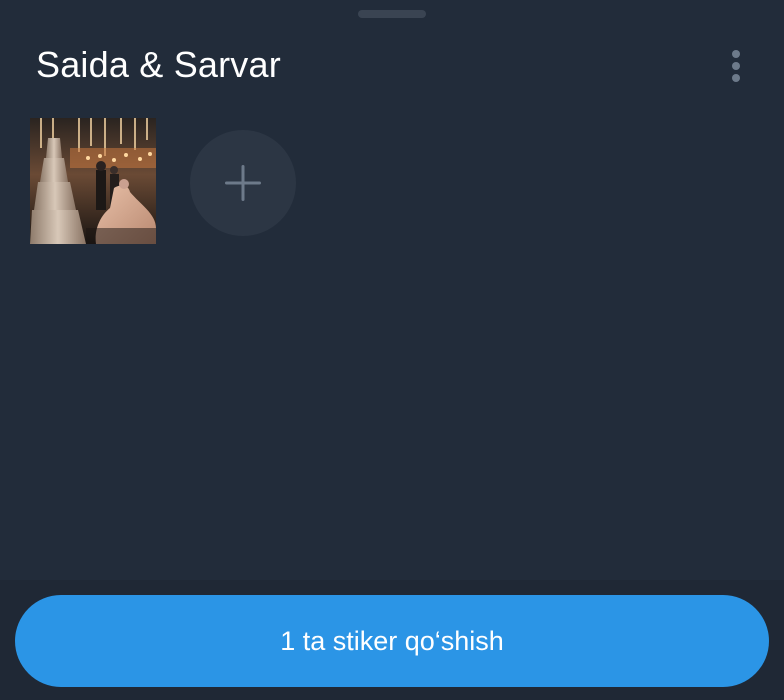 The height and width of the screenshot is (700, 784). I want to click on wedding-photo-image, so click(93, 181).